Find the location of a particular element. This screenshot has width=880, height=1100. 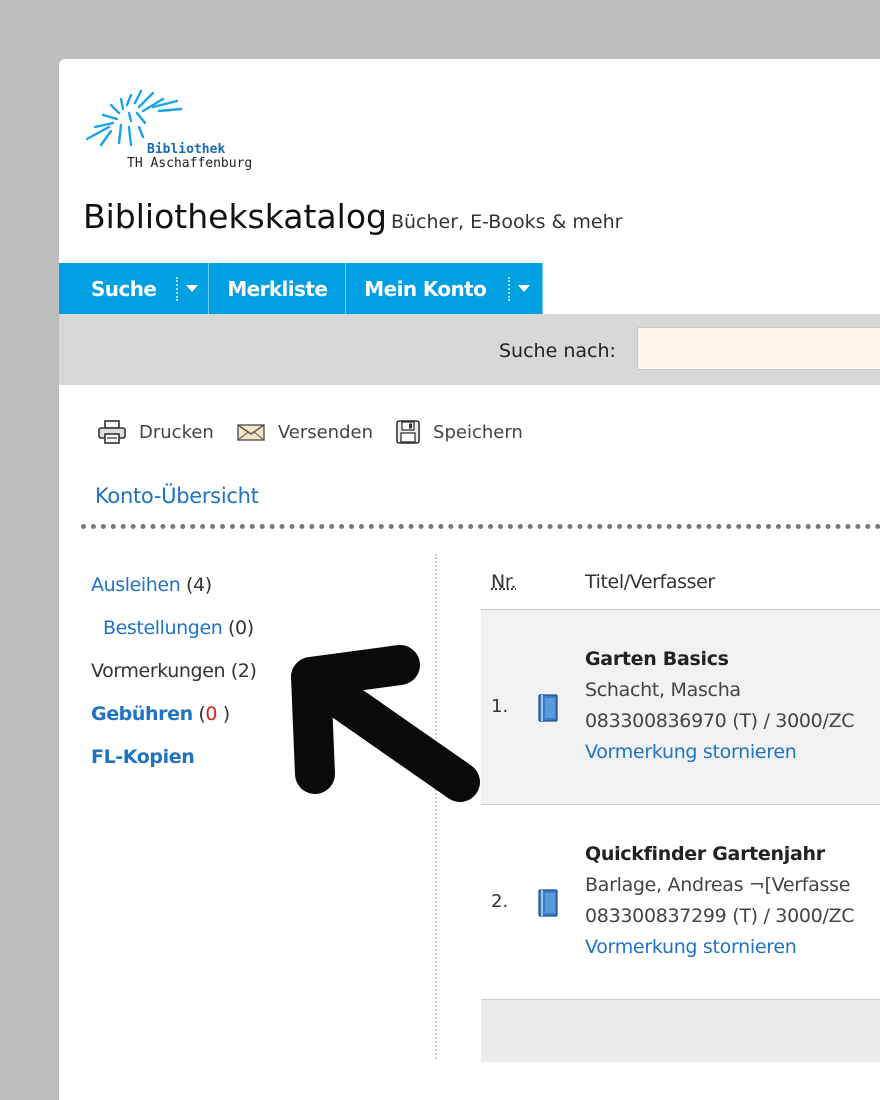

nav-account: Mein Konto is located at coordinates (445, 288).